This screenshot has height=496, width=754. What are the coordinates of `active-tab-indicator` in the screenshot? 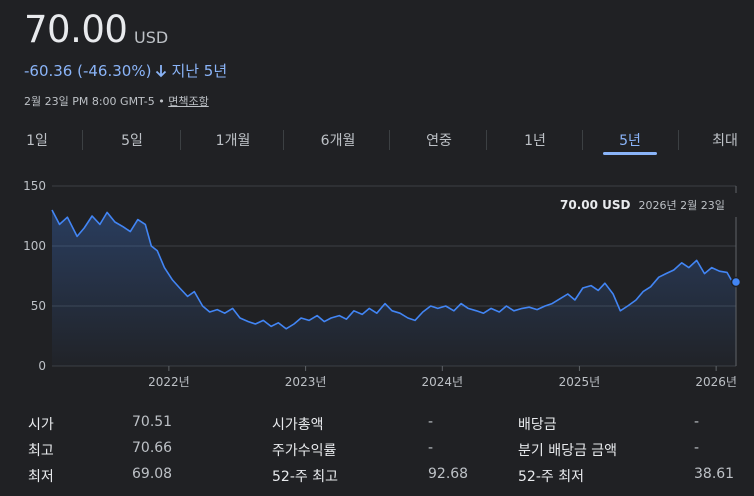 It's located at (630, 153).